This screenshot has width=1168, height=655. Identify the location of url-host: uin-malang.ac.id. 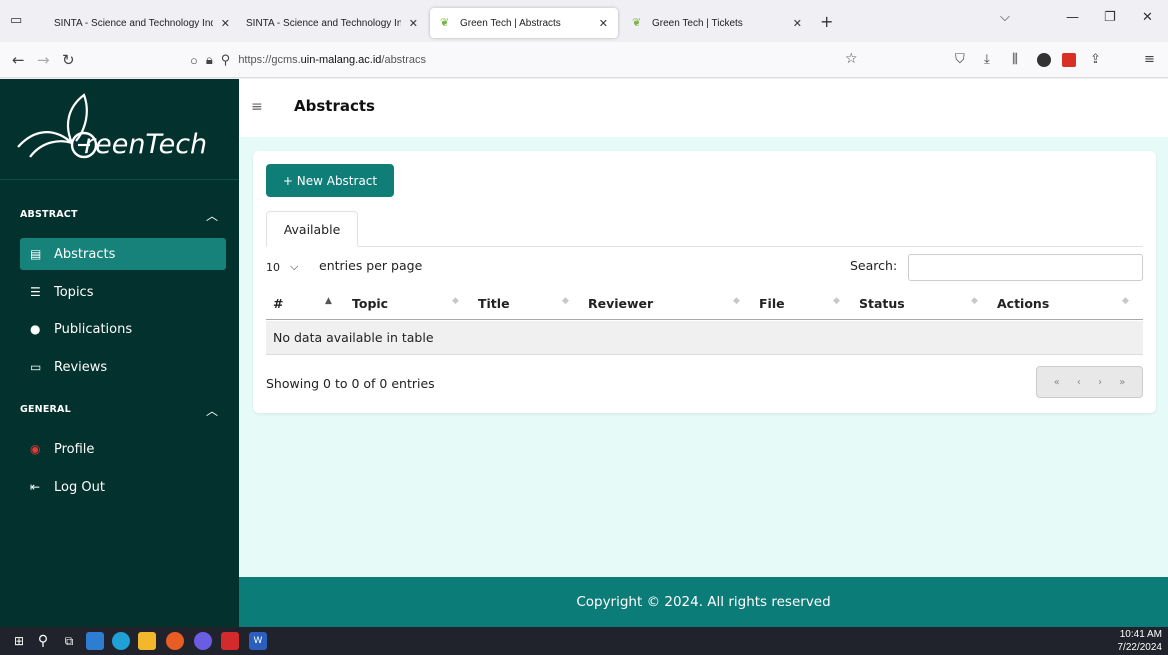
(341, 60).